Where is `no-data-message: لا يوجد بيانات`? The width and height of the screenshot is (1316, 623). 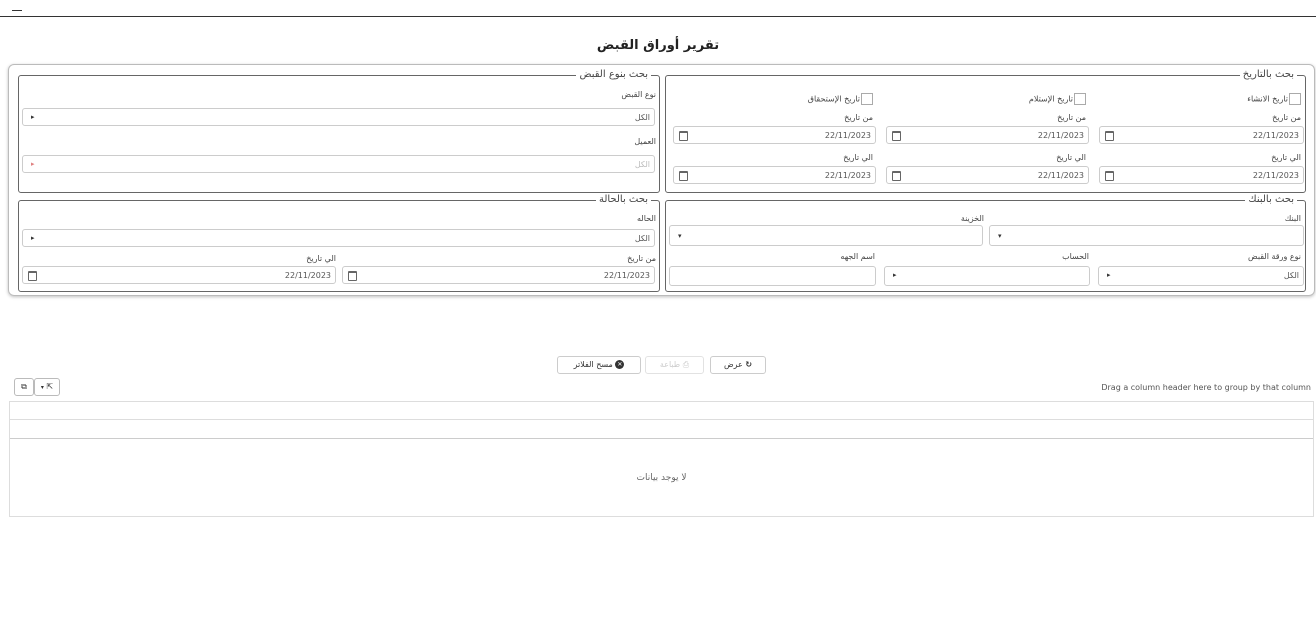
no-data-message: لا يوجد بيانات is located at coordinates (661, 478).